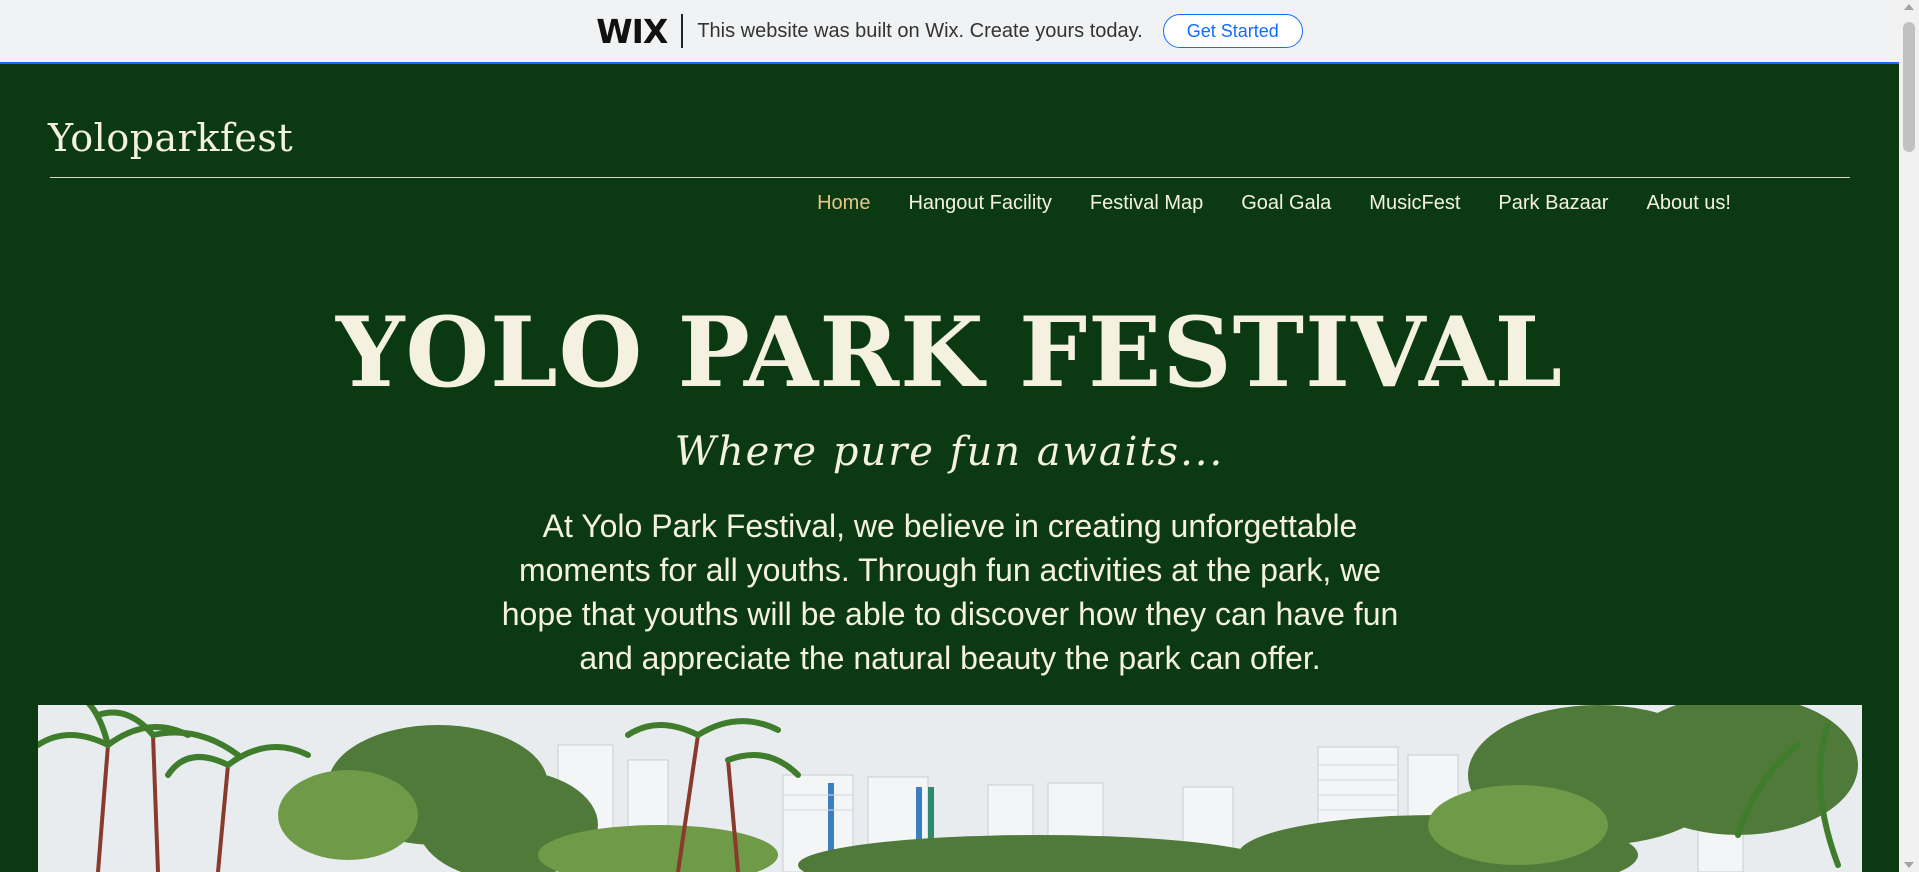 This screenshot has height=872, width=1919. Describe the element at coordinates (1232, 31) in the screenshot. I see `get-started-button: Get Started` at that location.